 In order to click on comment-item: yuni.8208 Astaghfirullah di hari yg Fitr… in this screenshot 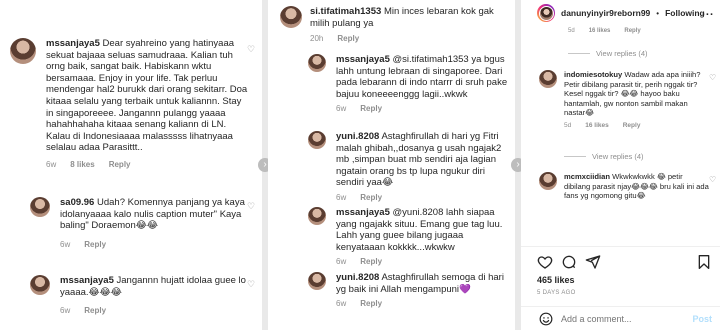, I will do `click(408, 166)`.